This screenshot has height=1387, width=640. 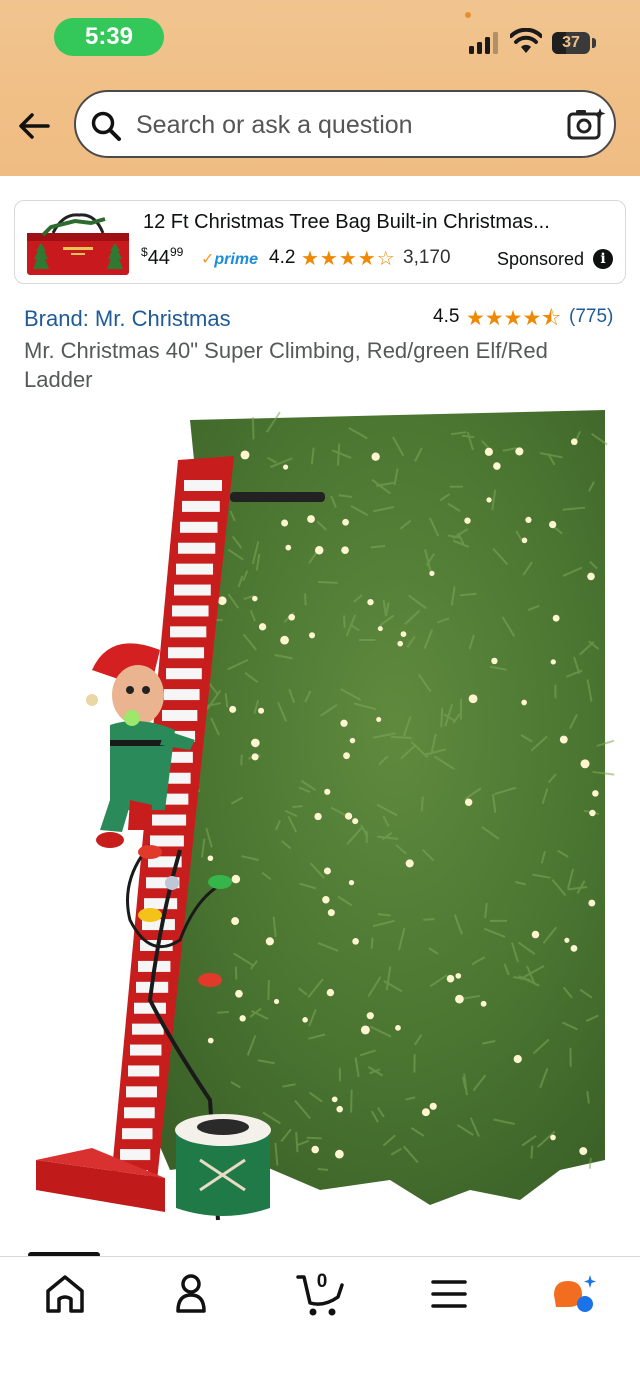 I want to click on prime-label: prime, so click(x=236, y=259).